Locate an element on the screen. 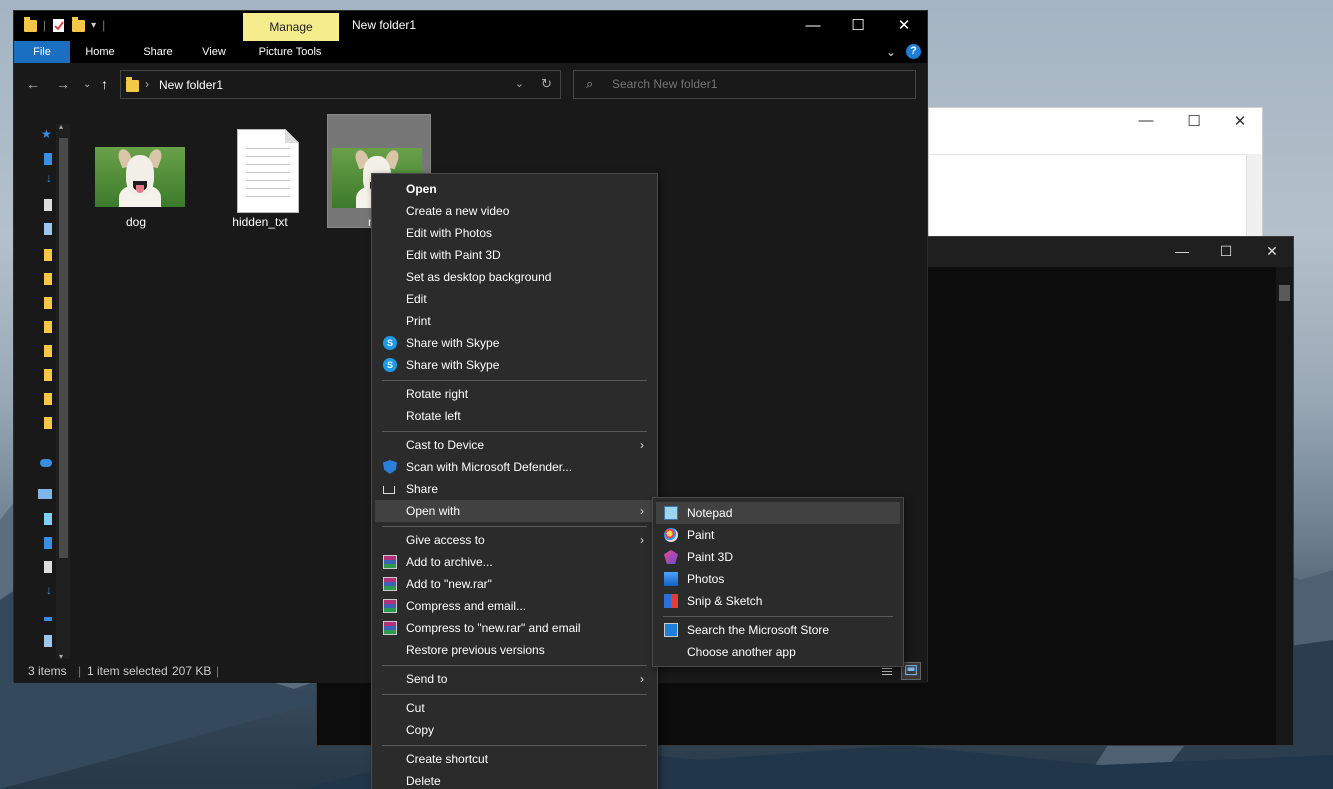 This screenshot has width=1333, height=789. up-arrow-icon: ↑ is located at coordinates (104, 84).